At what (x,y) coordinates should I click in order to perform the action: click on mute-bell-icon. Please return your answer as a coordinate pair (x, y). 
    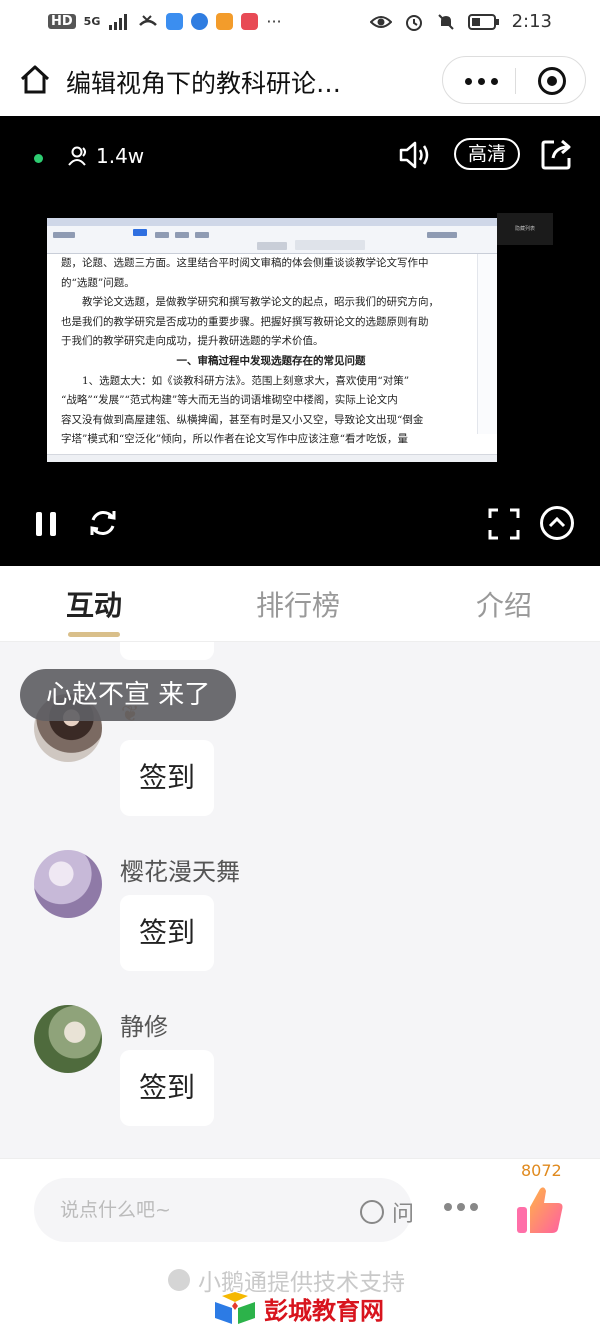
    Looking at the image, I should click on (445, 21).